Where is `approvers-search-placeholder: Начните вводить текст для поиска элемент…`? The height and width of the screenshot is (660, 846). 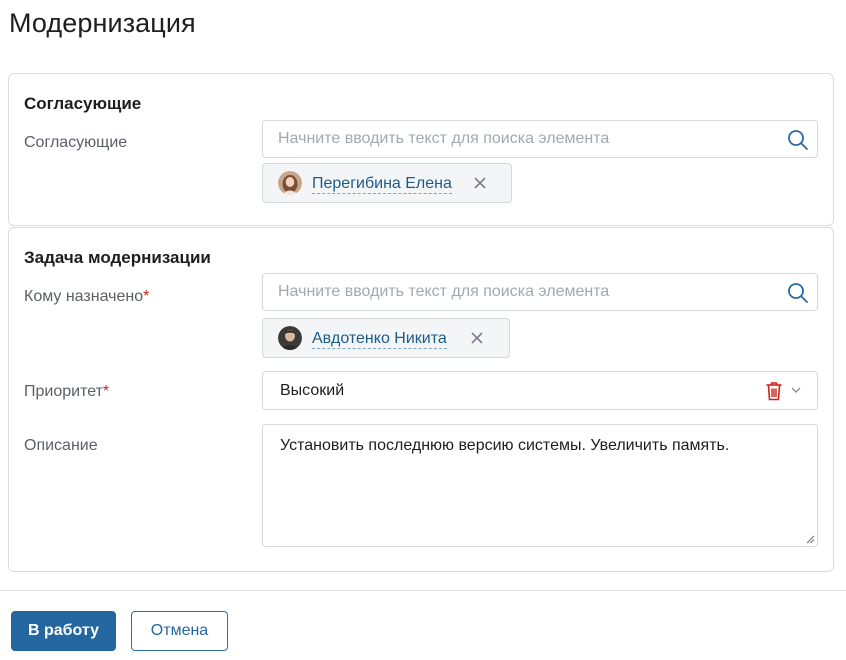 approvers-search-placeholder: Начните вводить текст для поиска элемент… is located at coordinates (444, 138).